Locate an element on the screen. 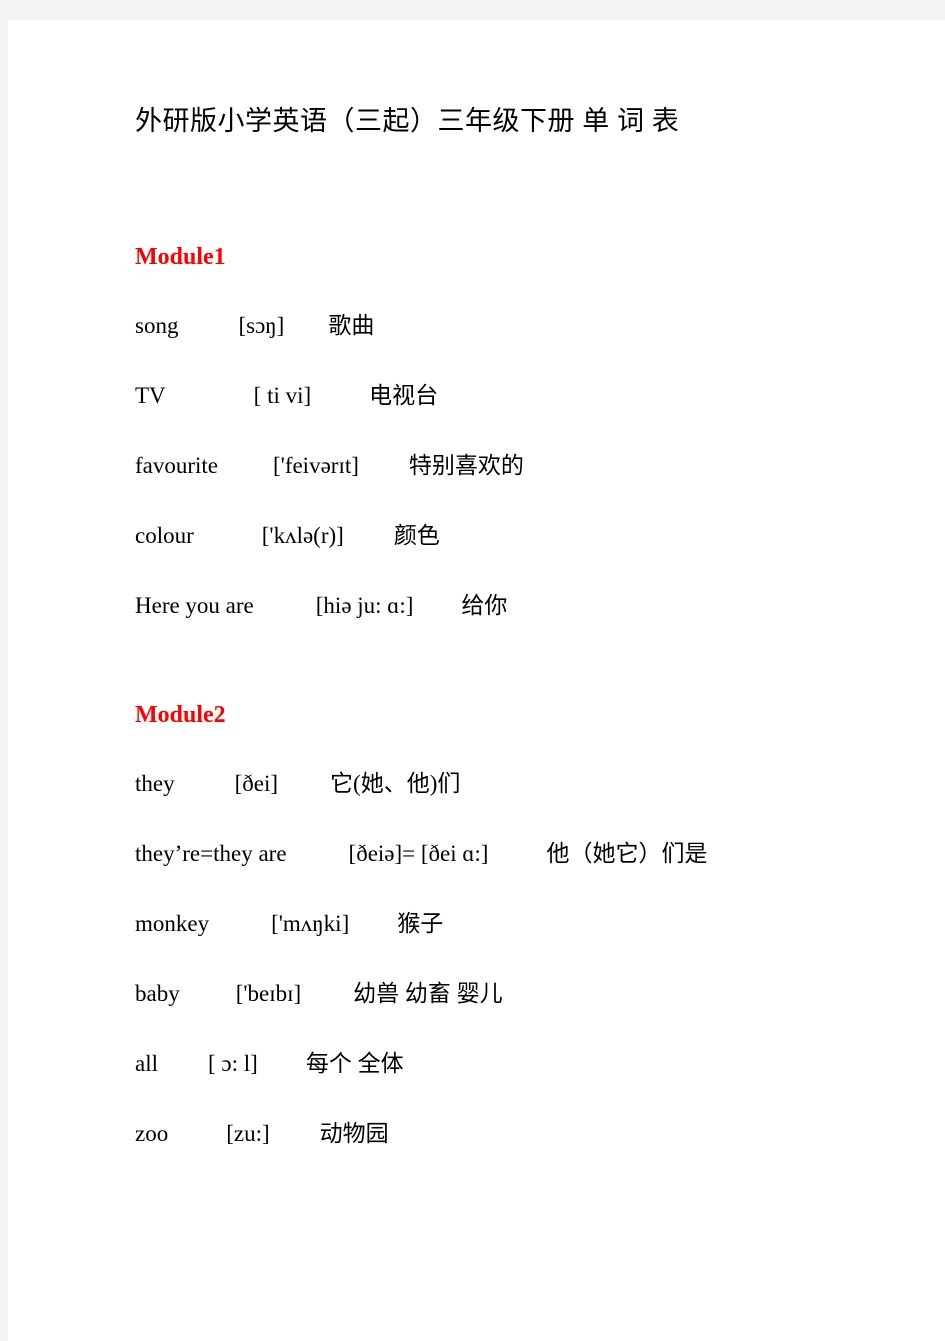  vocabulary-meaning: 动物园 is located at coordinates (354, 1133).